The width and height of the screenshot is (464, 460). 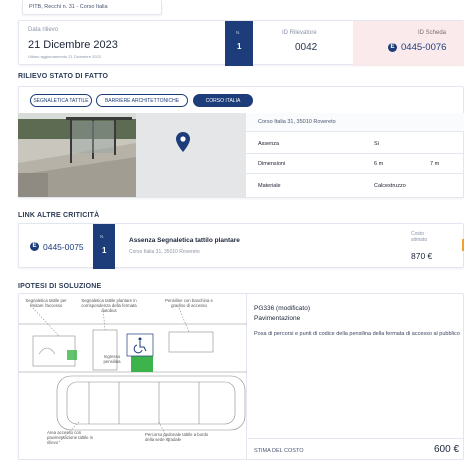 What do you see at coordinates (297, 122) in the screenshot?
I see `address-text: Corso Italia 31, 35010 Rovereto` at bounding box center [297, 122].